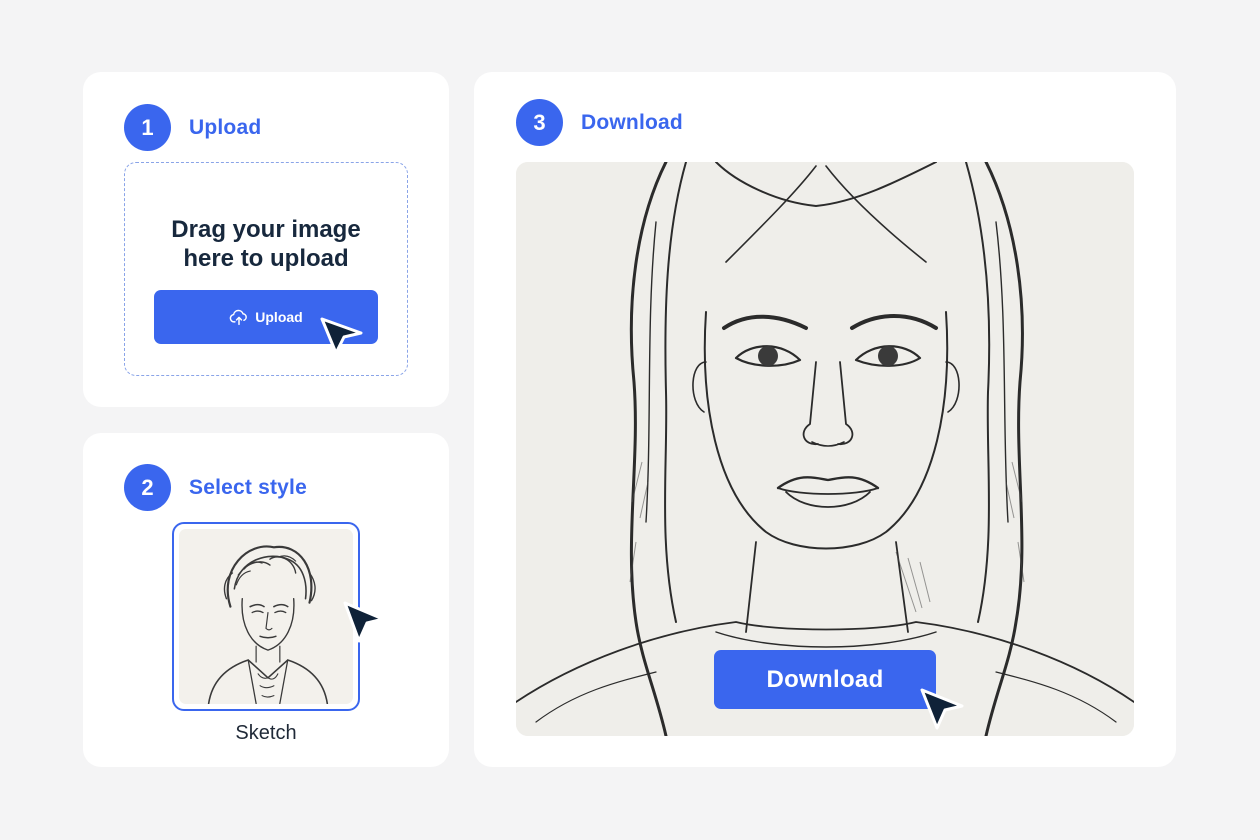 This screenshot has height=840, width=1260. What do you see at coordinates (632, 122) in the screenshot?
I see `download-step-title: Download` at bounding box center [632, 122].